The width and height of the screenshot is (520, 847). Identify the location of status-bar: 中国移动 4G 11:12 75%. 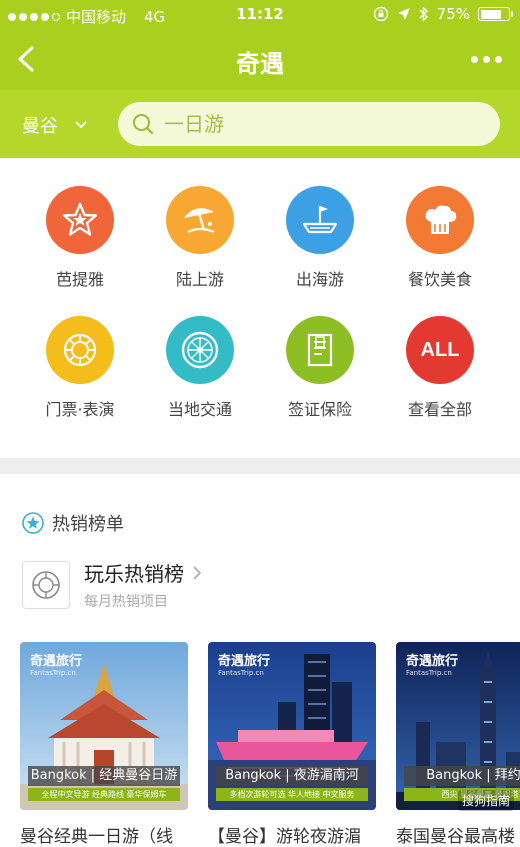
(260, 15).